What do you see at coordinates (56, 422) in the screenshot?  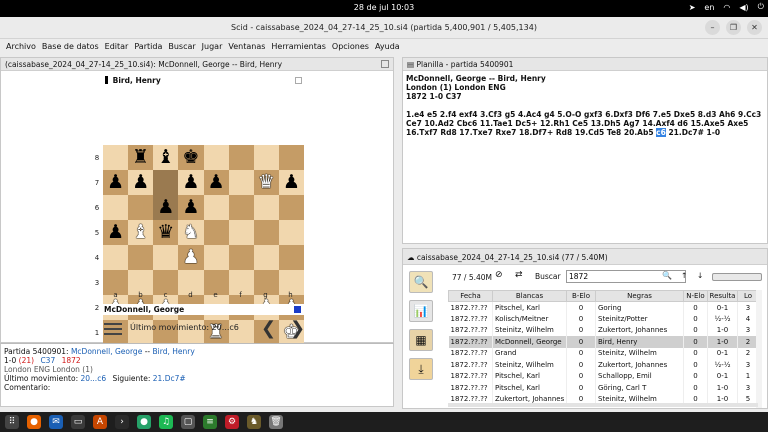 I see `thunderbird-icon: ✉` at bounding box center [56, 422].